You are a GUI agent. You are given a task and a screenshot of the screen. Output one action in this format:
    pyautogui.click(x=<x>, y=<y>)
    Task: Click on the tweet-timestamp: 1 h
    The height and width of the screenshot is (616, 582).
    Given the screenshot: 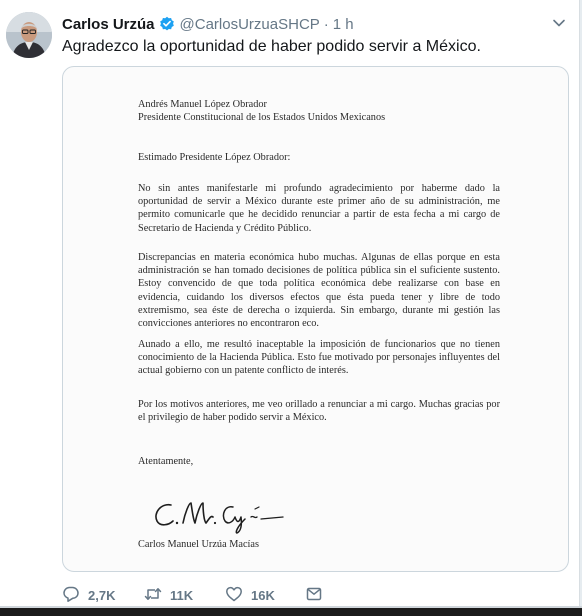 What is the action you would take?
    pyautogui.click(x=343, y=24)
    